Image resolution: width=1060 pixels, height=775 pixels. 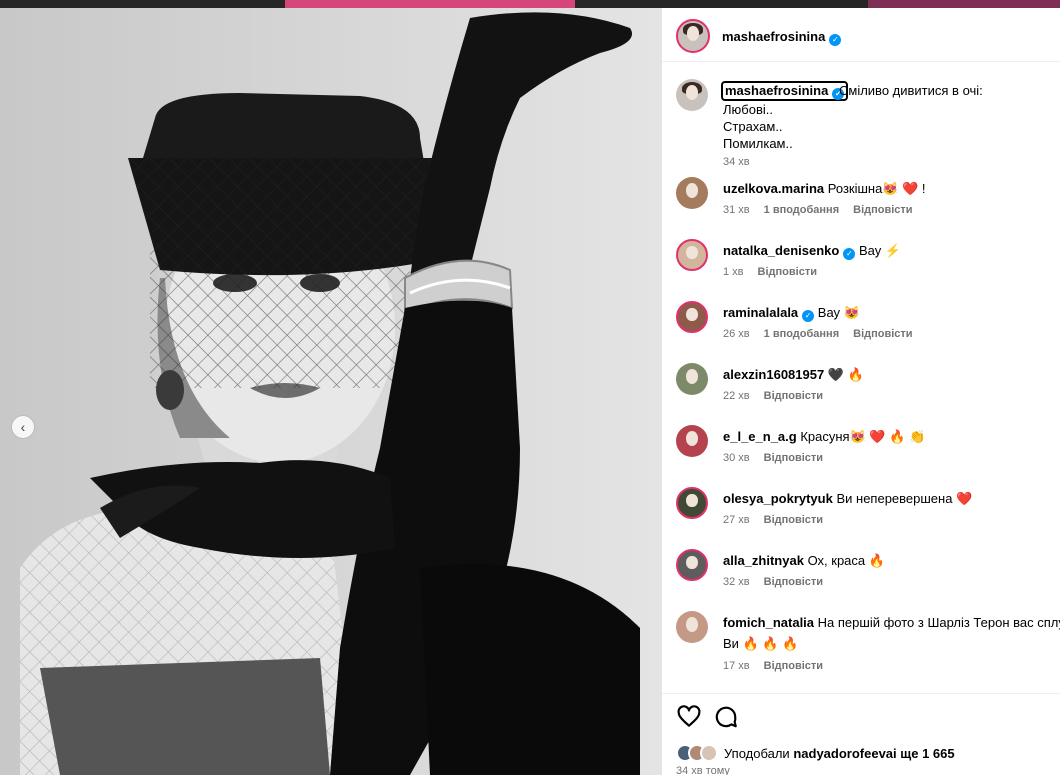 I want to click on post-header: mashaefrosinina ✓, so click(x=861, y=35).